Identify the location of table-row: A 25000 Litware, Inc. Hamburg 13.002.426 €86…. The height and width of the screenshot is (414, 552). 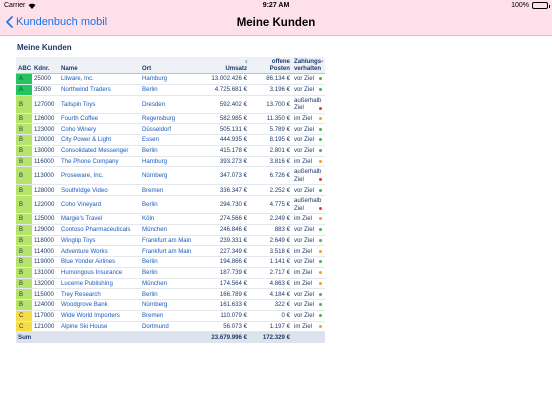
(170, 79).